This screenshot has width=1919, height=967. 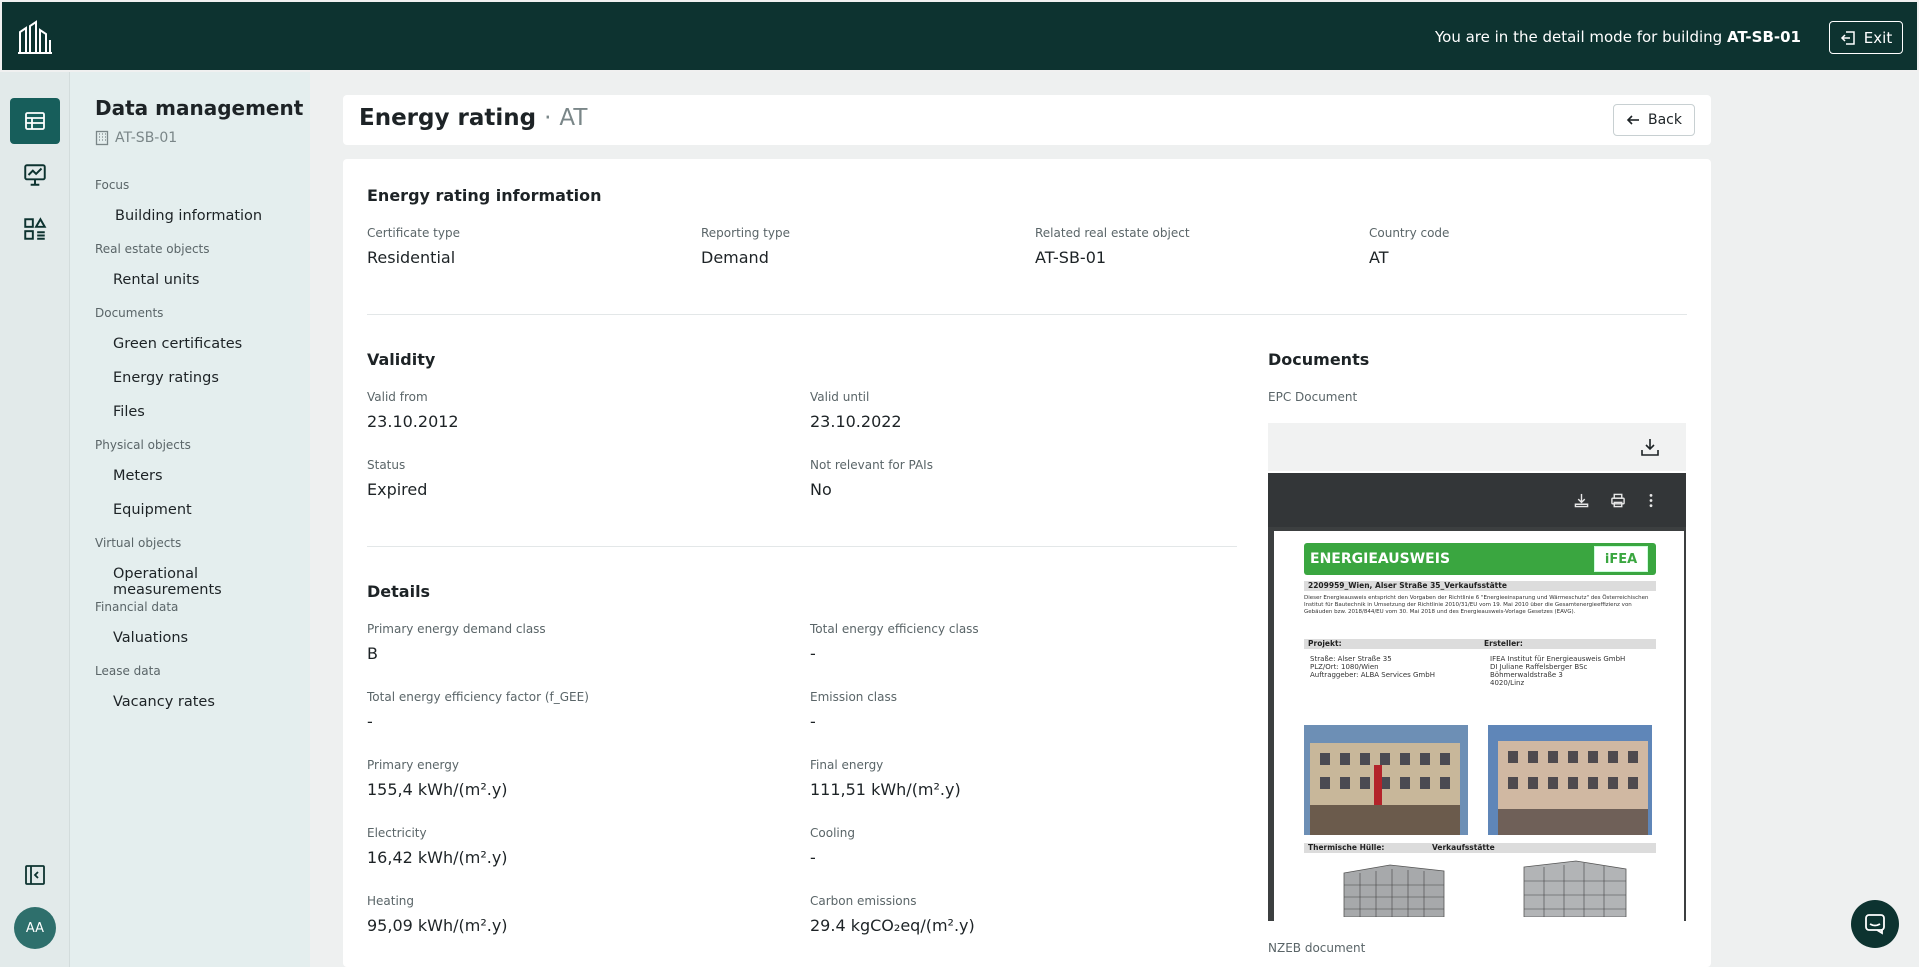 I want to click on nav-building: AT-SB-01, so click(x=136, y=138).